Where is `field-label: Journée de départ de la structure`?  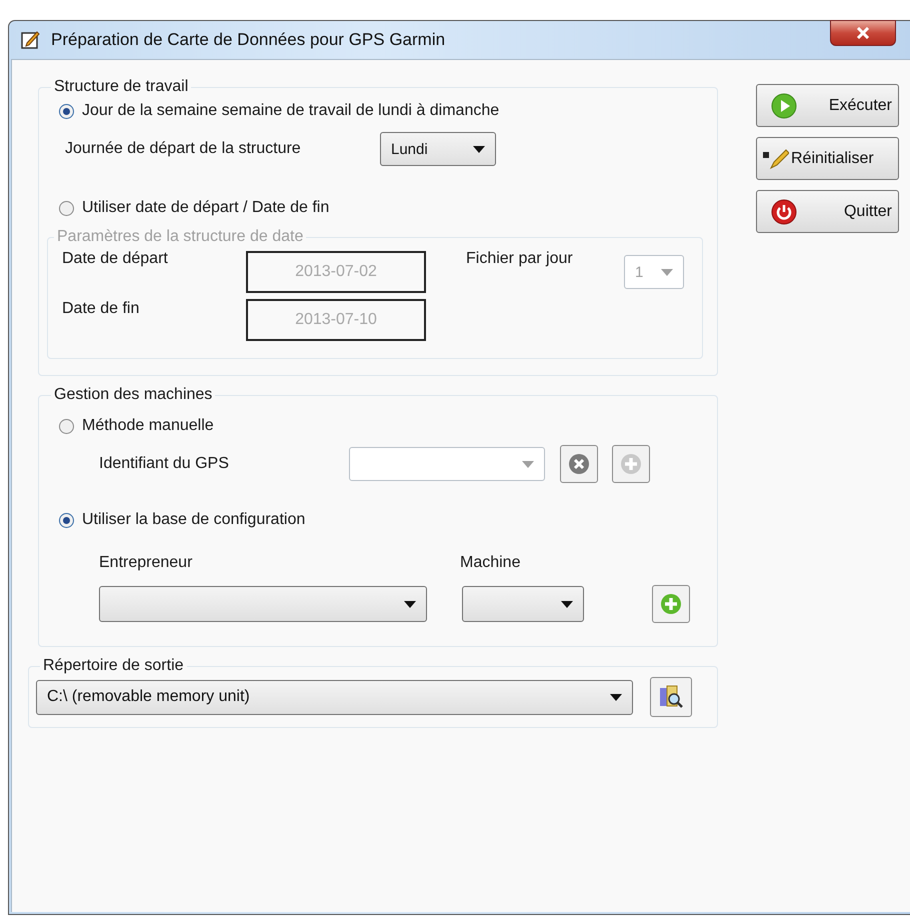 field-label: Journée de départ de la structure is located at coordinates (183, 149).